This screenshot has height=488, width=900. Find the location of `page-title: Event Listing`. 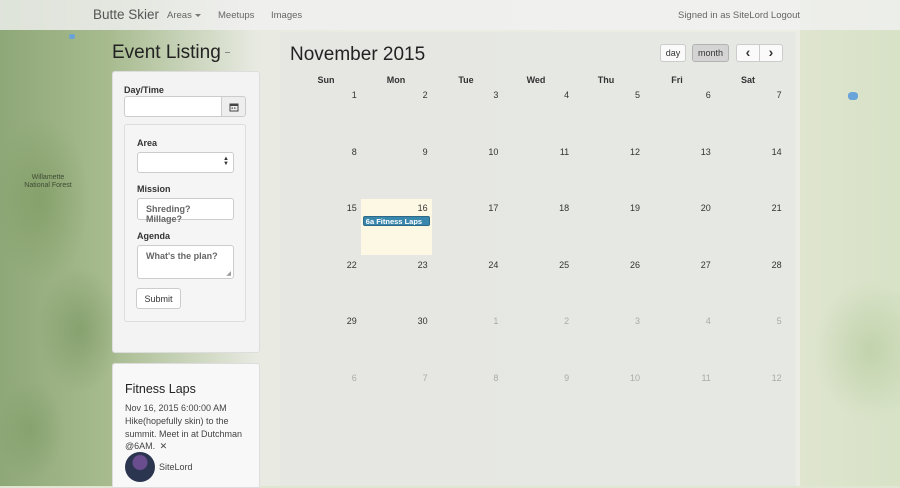

page-title: Event Listing is located at coordinates (171, 53).